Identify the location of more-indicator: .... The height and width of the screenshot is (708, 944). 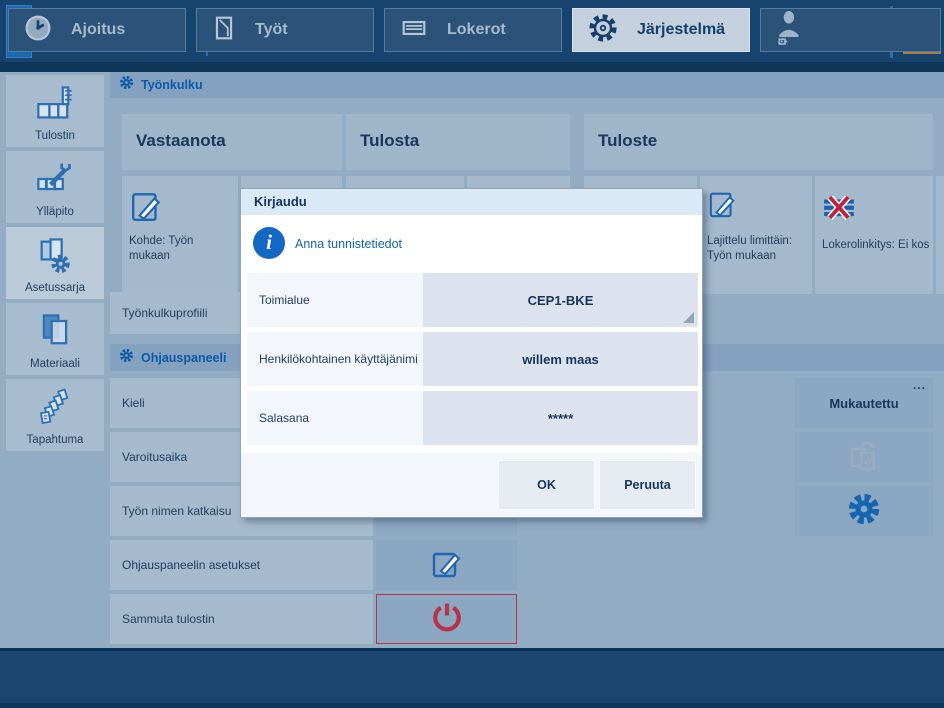
(919, 385).